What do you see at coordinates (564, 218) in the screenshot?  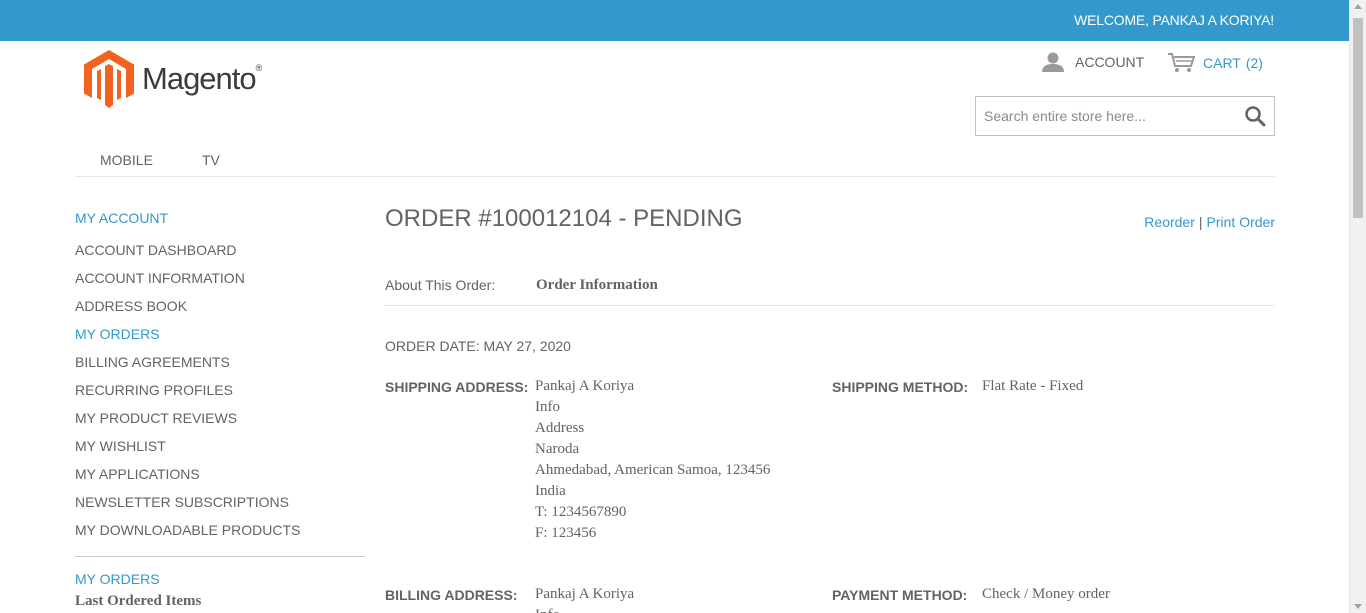 I see `page-title: ORDER #100012104 - PENDING` at bounding box center [564, 218].